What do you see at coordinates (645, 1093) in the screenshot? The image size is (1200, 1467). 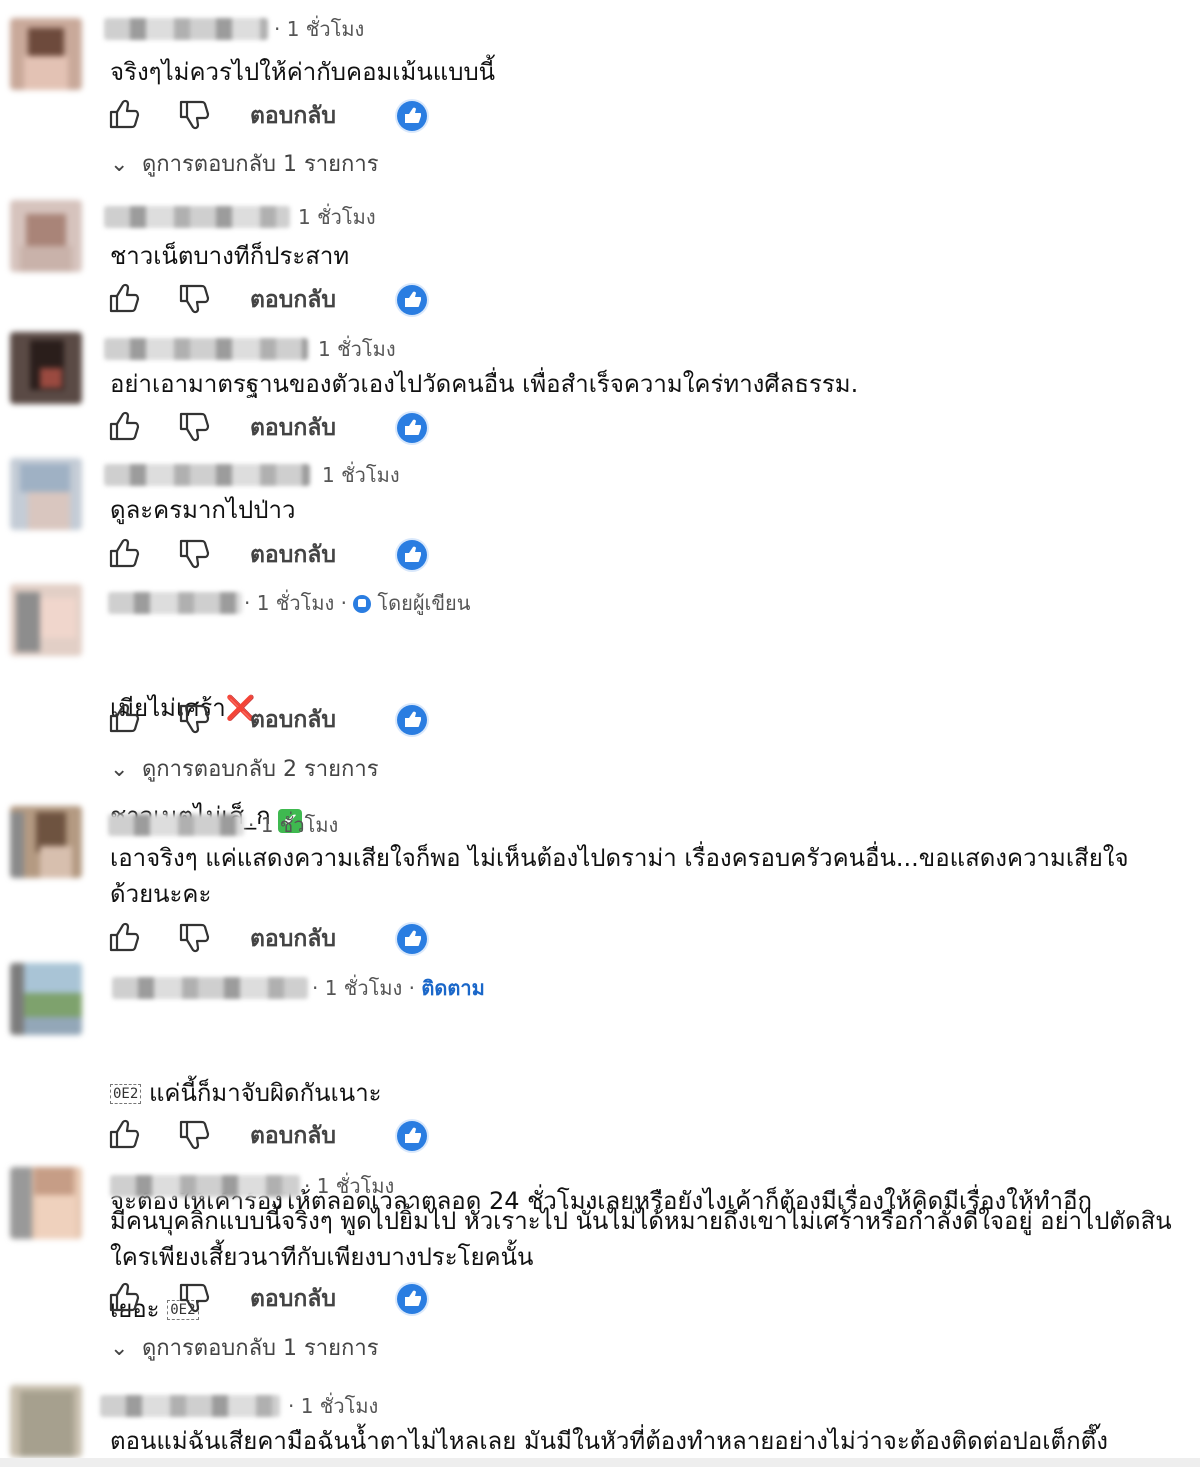 I see `comment-line: 0E2 แค่นี้ก็มาจับผิดกันเนาะ` at bounding box center [645, 1093].